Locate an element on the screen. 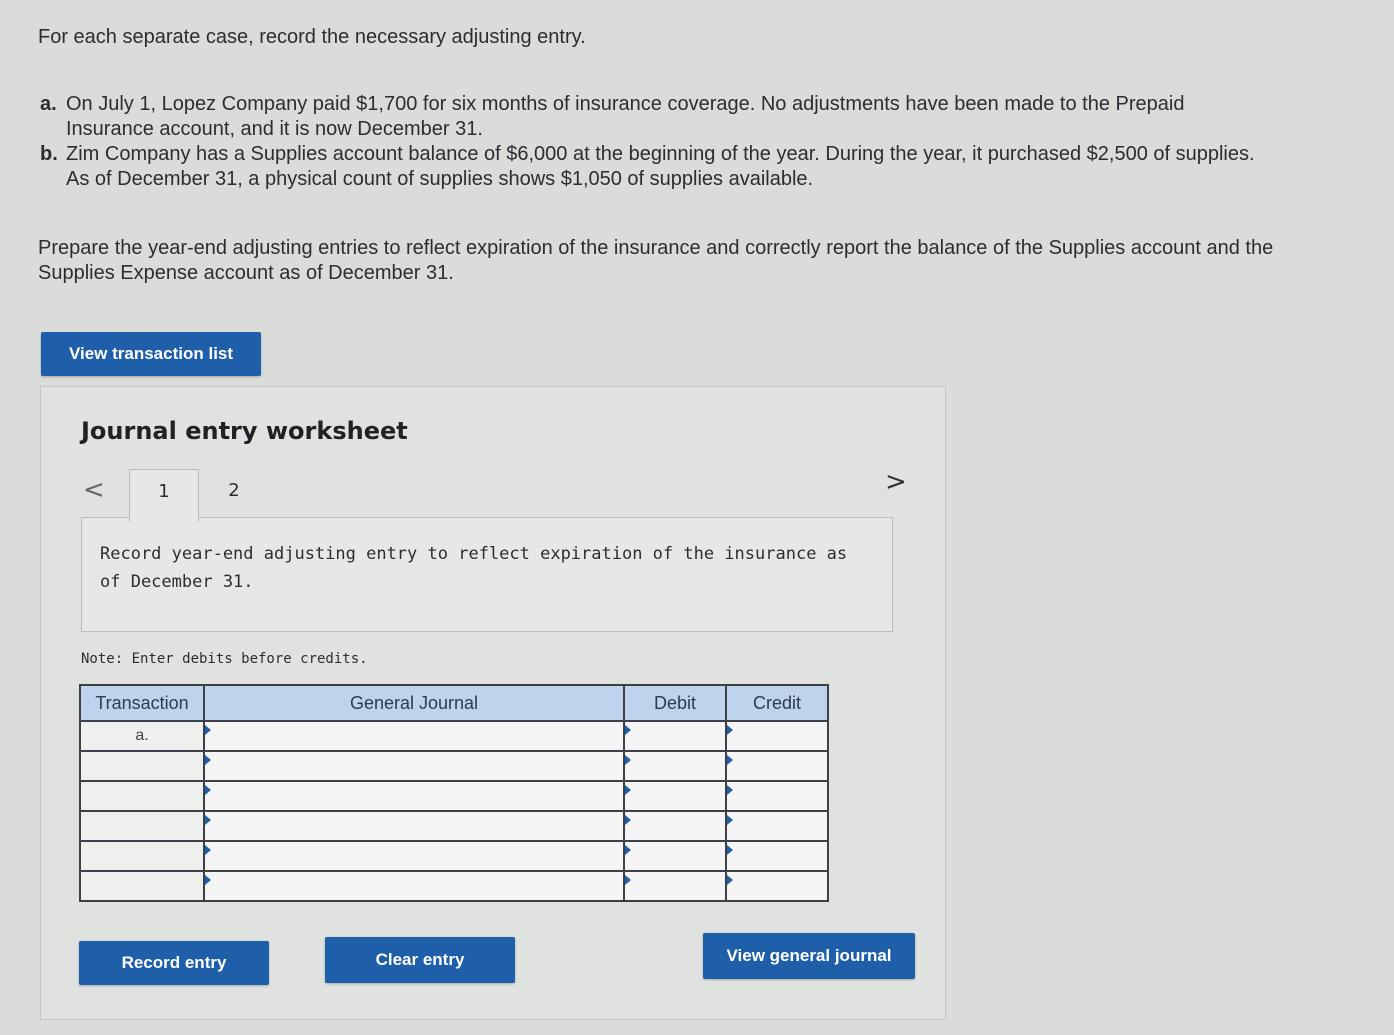 Image resolution: width=1394 pixels, height=1035 pixels. header-debit: Debit is located at coordinates (675, 703).